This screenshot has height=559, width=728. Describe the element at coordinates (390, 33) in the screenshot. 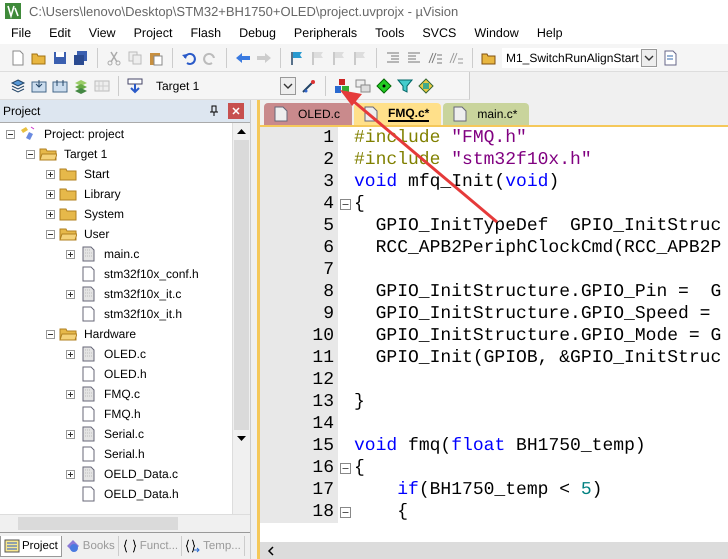

I see `menu-item: Tools` at that location.